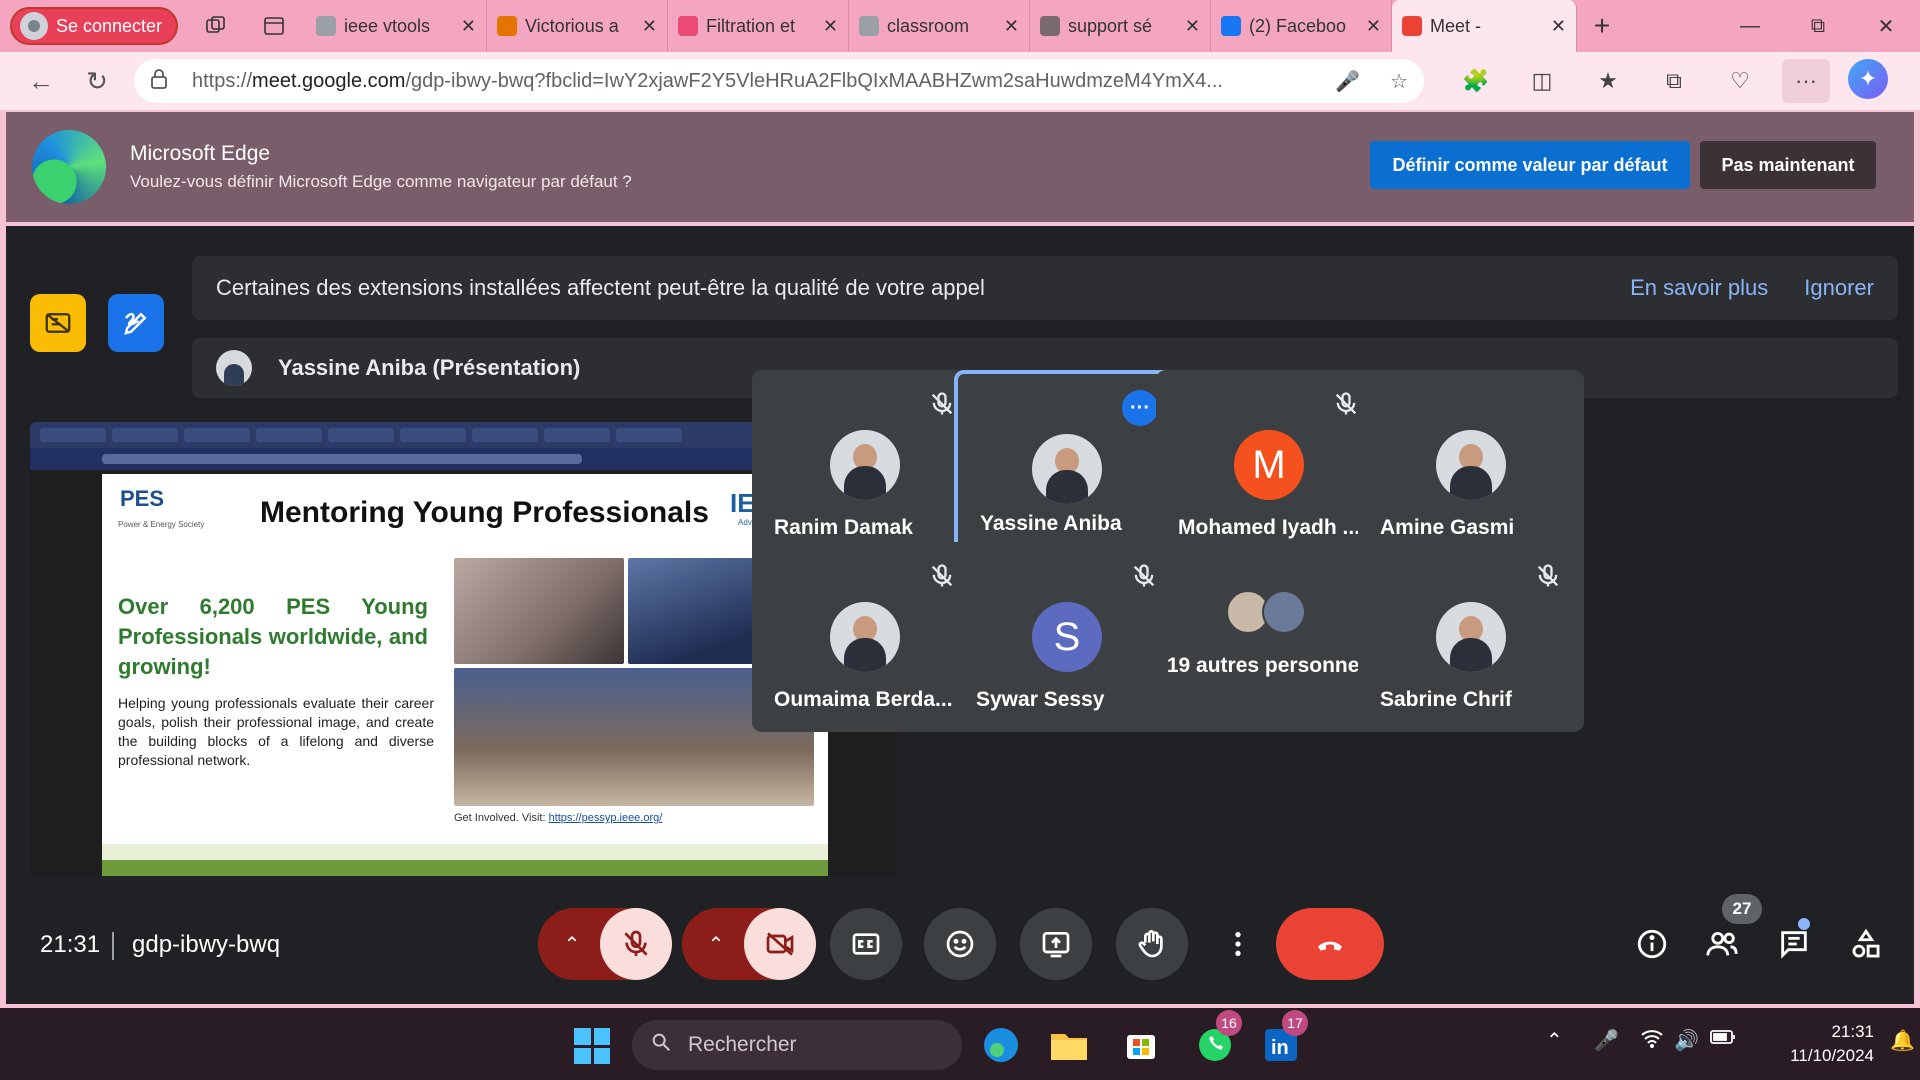 The image size is (1920, 1080). I want to click on extensions-icon: 🧩, so click(1476, 81).